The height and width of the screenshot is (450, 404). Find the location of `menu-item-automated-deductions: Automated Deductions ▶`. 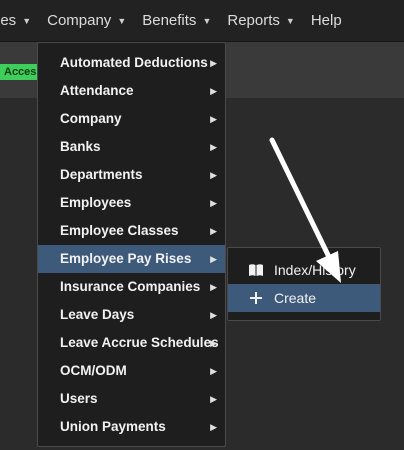

menu-item-automated-deductions: Automated Deductions ▶ is located at coordinates (131, 63).